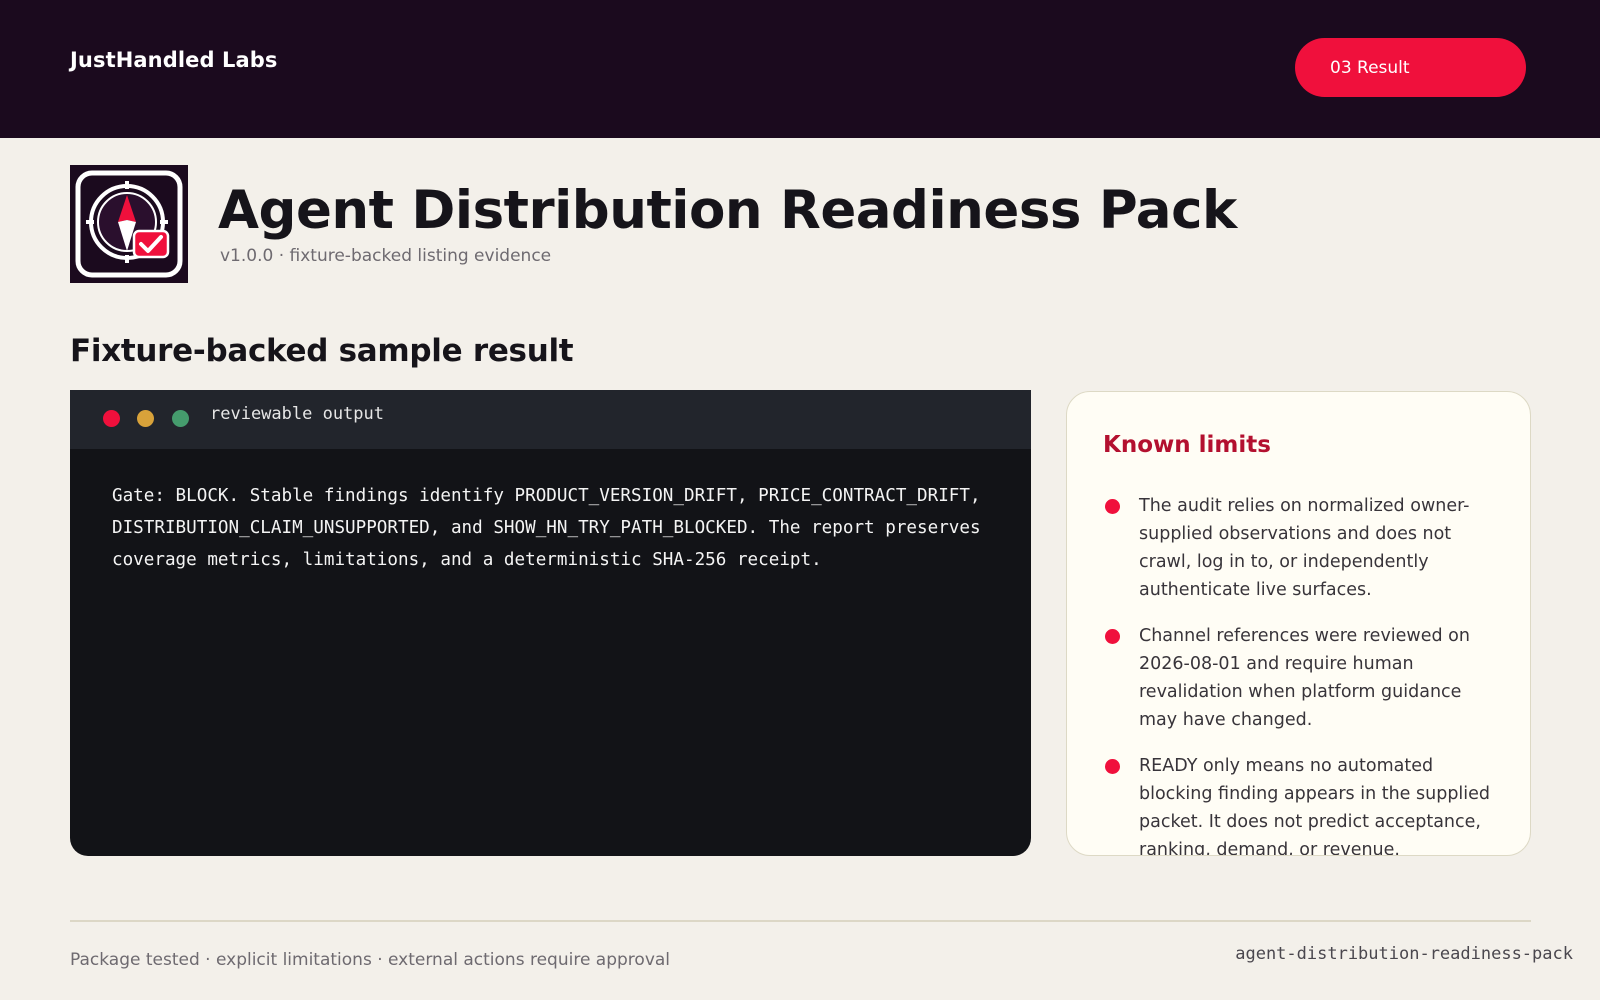 The height and width of the screenshot is (1000, 1600). Describe the element at coordinates (1404, 954) in the screenshot. I see `package-name: agent-distribution-readiness-pack` at that location.